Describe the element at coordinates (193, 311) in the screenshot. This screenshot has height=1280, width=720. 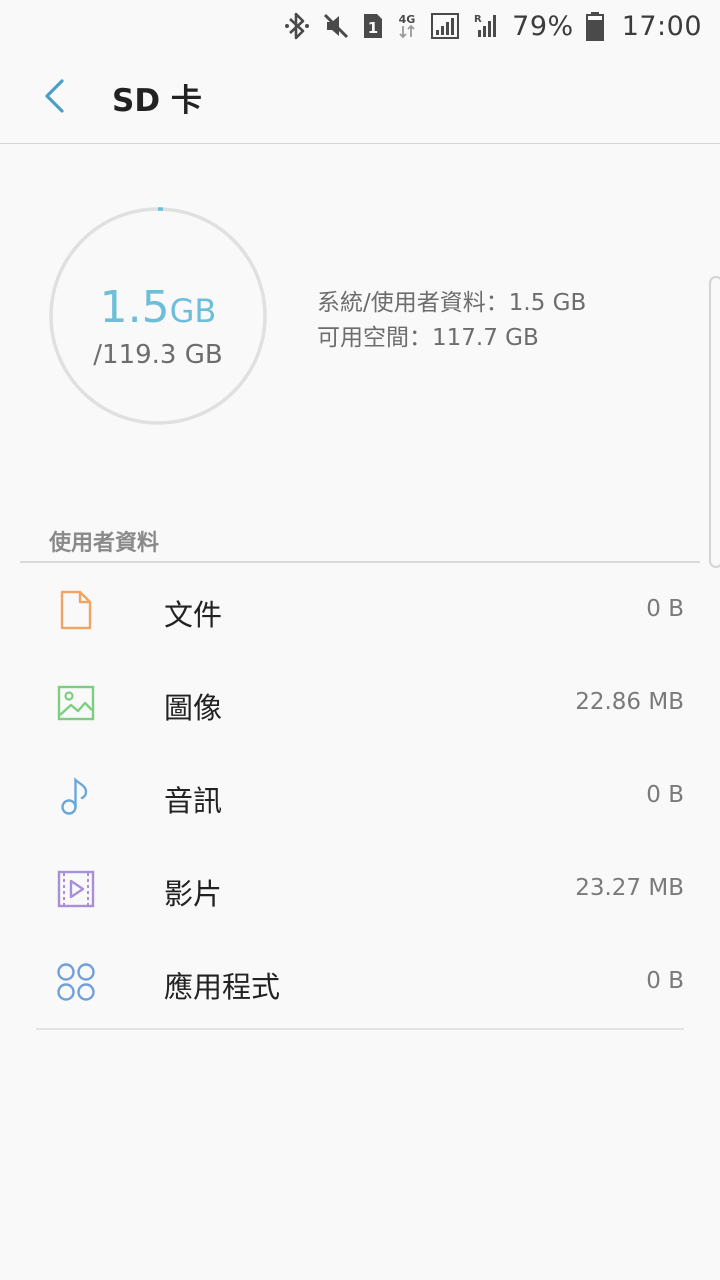
I see `used-unit: GB` at that location.